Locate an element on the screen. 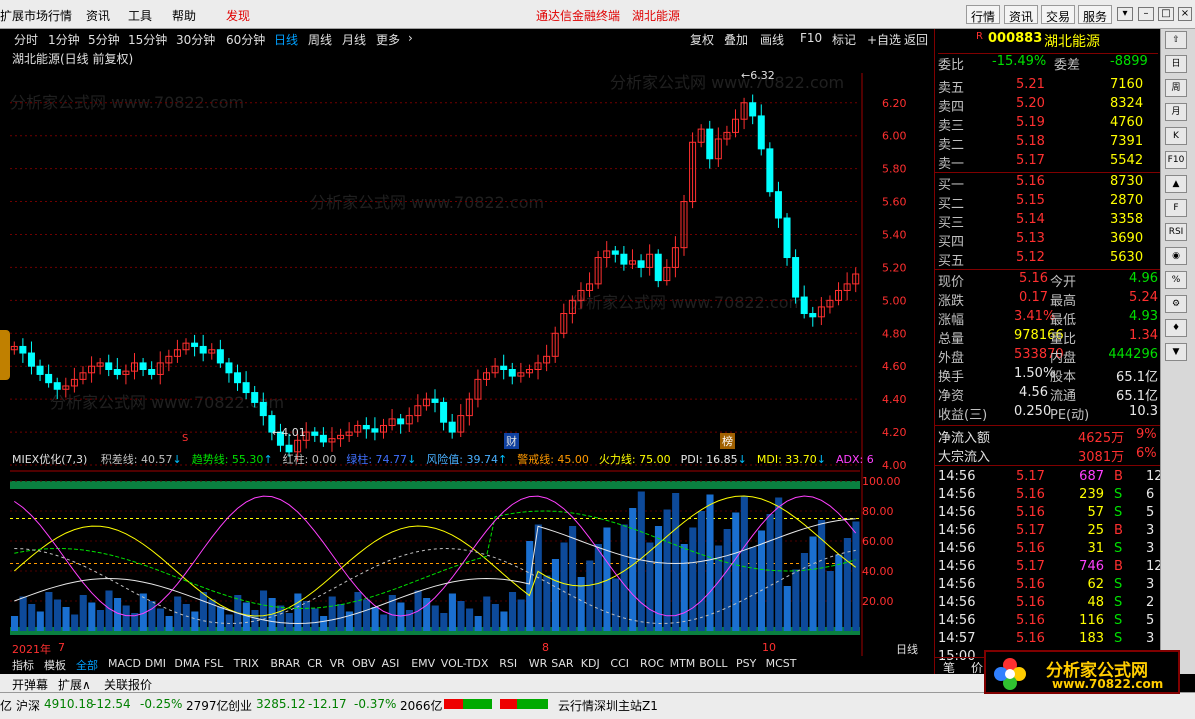  indicator-tab: BRAR is located at coordinates (285, 663).